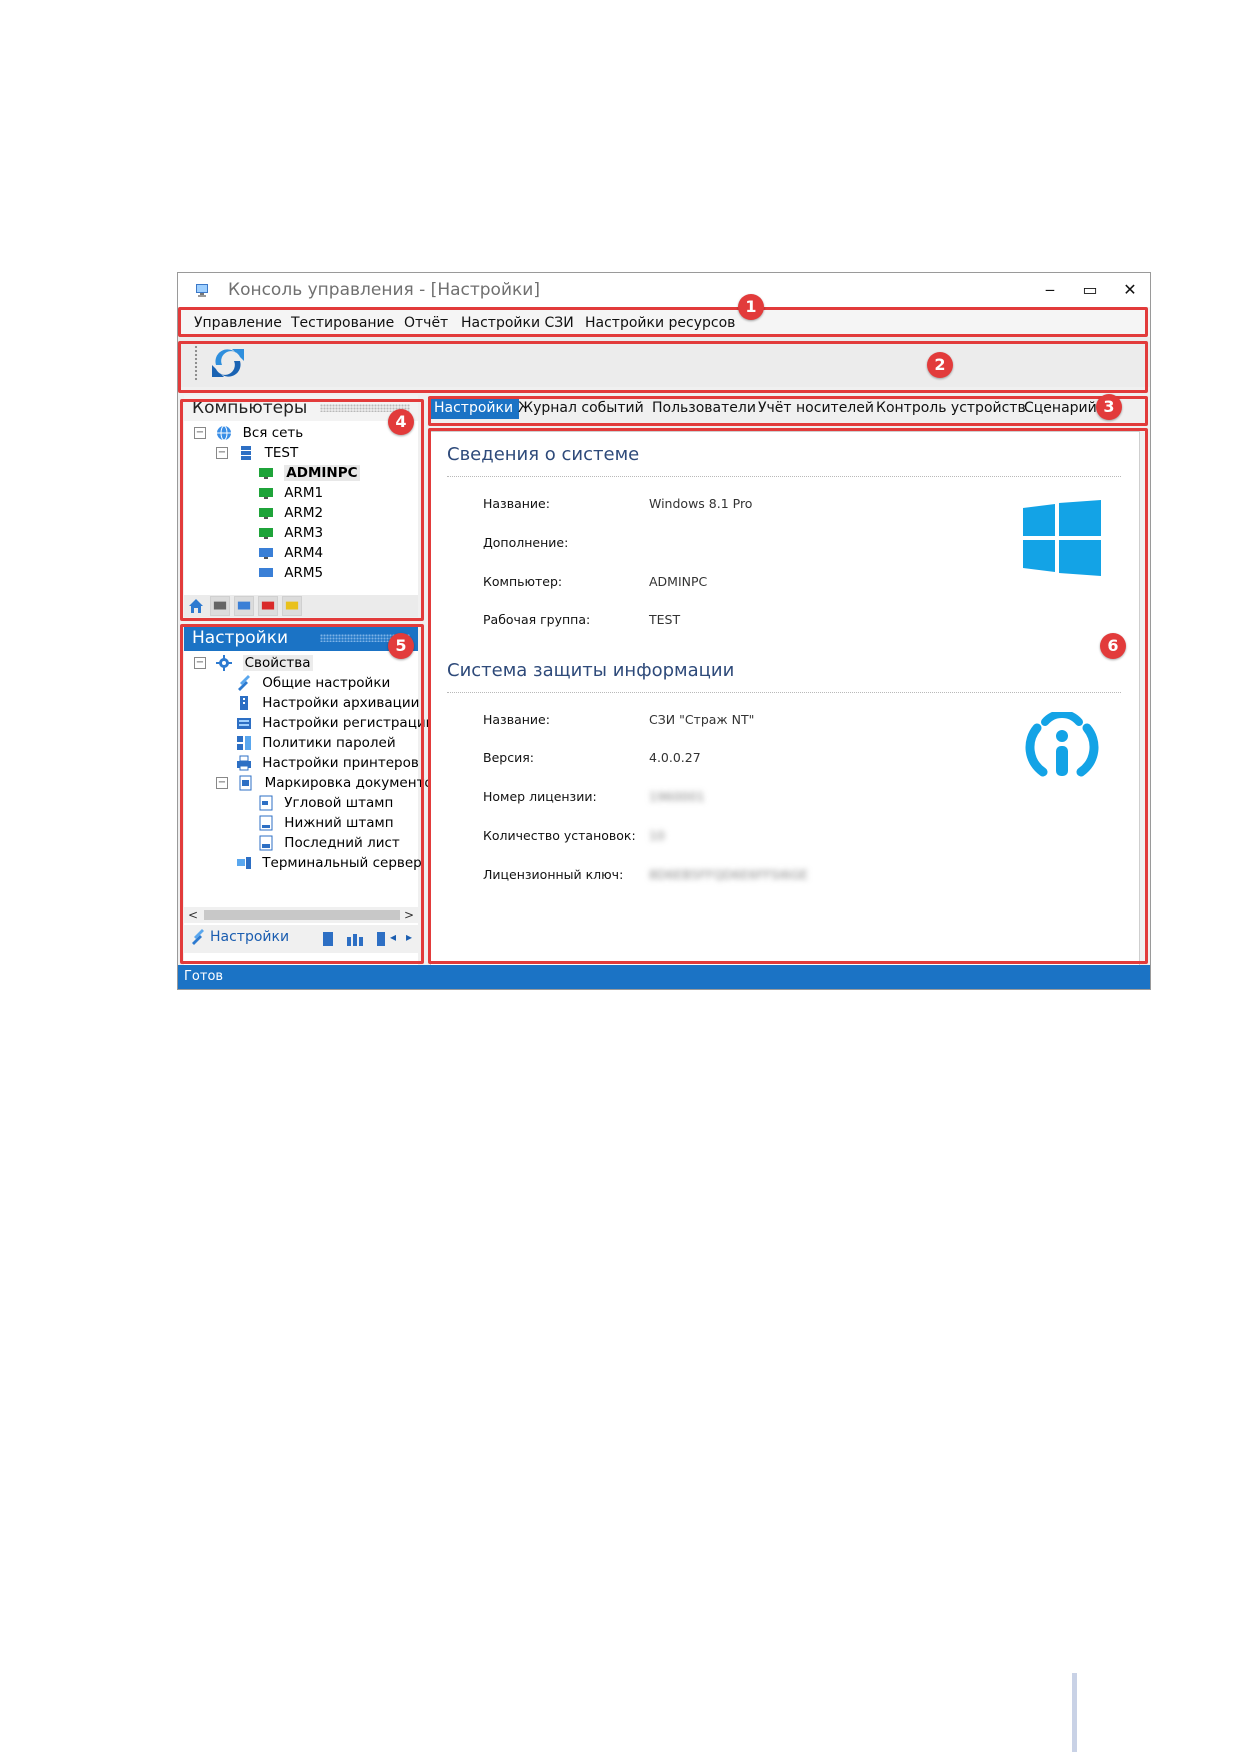 This screenshot has height=1752, width=1239. Describe the element at coordinates (1090, 290) in the screenshot. I see `maximize-button: ▭` at that location.